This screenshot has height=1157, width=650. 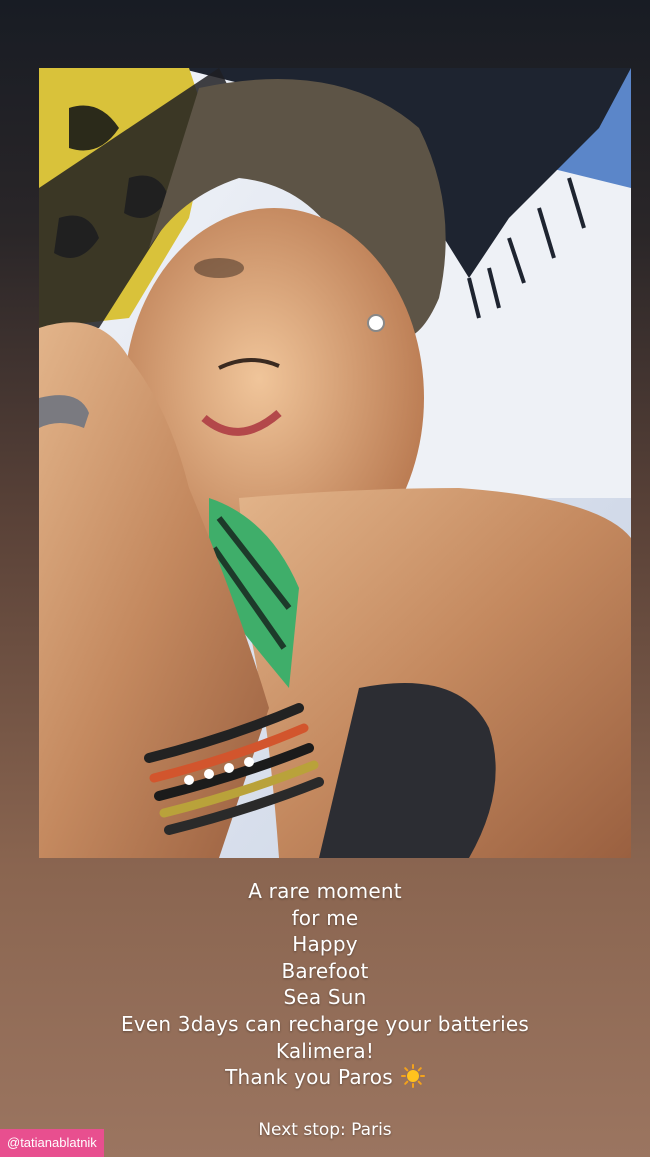 What do you see at coordinates (325, 970) in the screenshot?
I see `caption-line: Barefoot` at bounding box center [325, 970].